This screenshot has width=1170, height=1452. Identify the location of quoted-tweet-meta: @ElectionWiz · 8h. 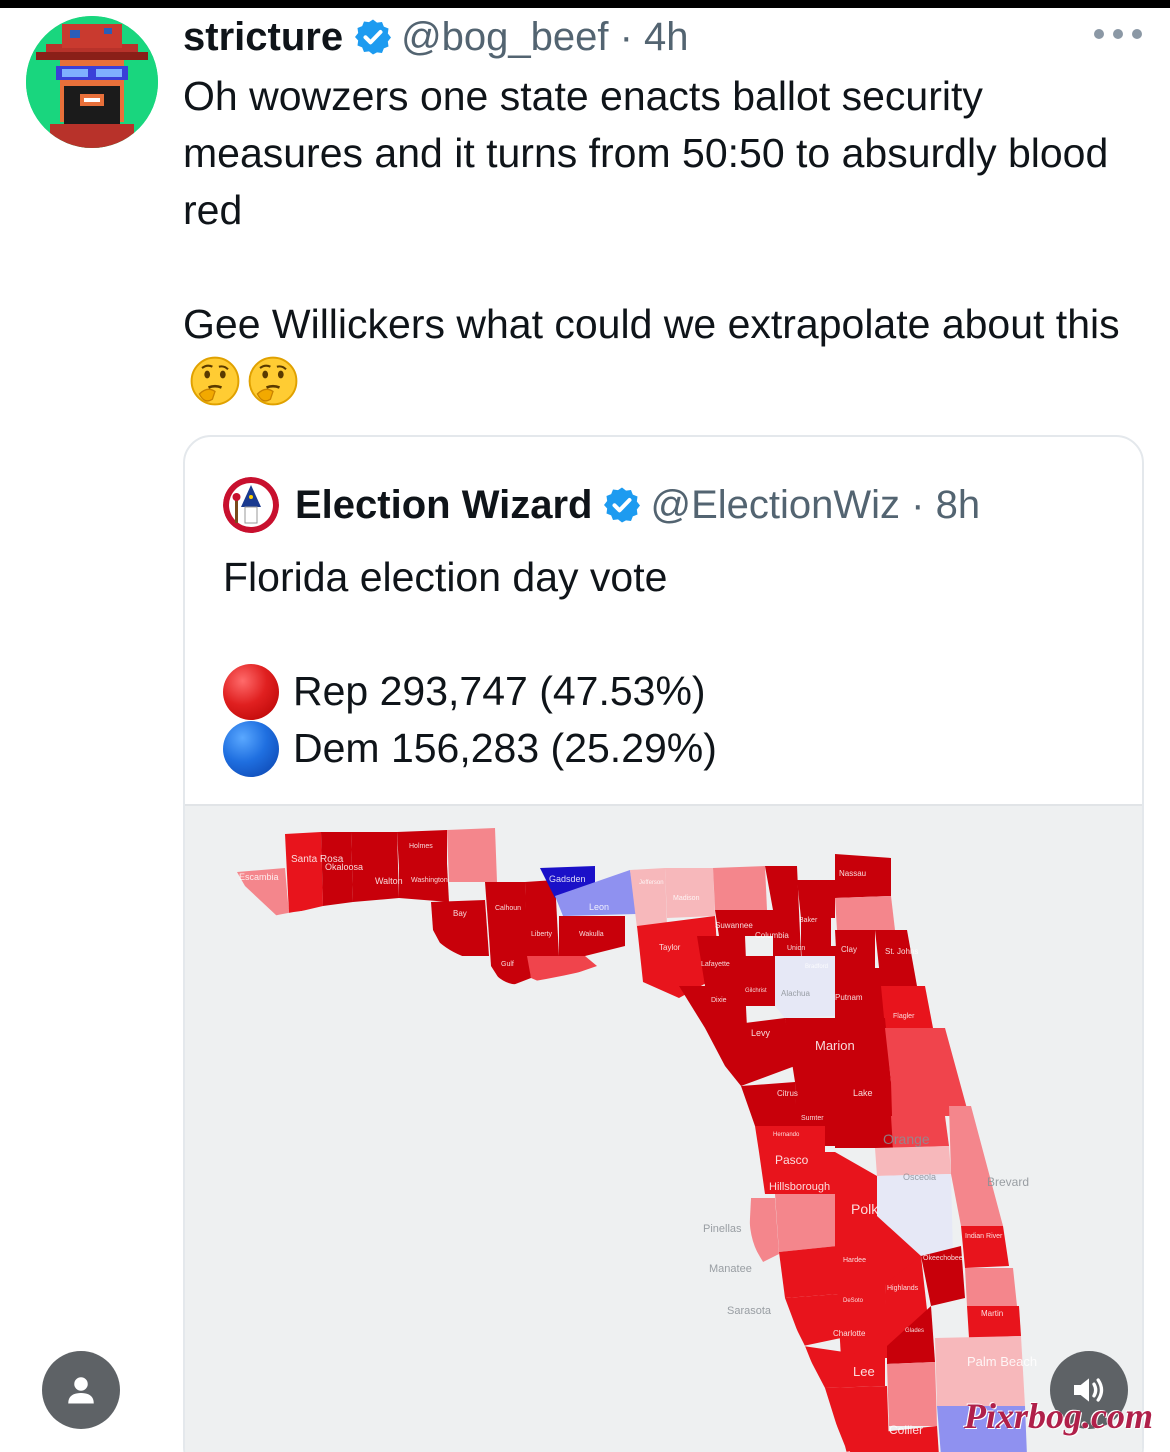
(815, 505).